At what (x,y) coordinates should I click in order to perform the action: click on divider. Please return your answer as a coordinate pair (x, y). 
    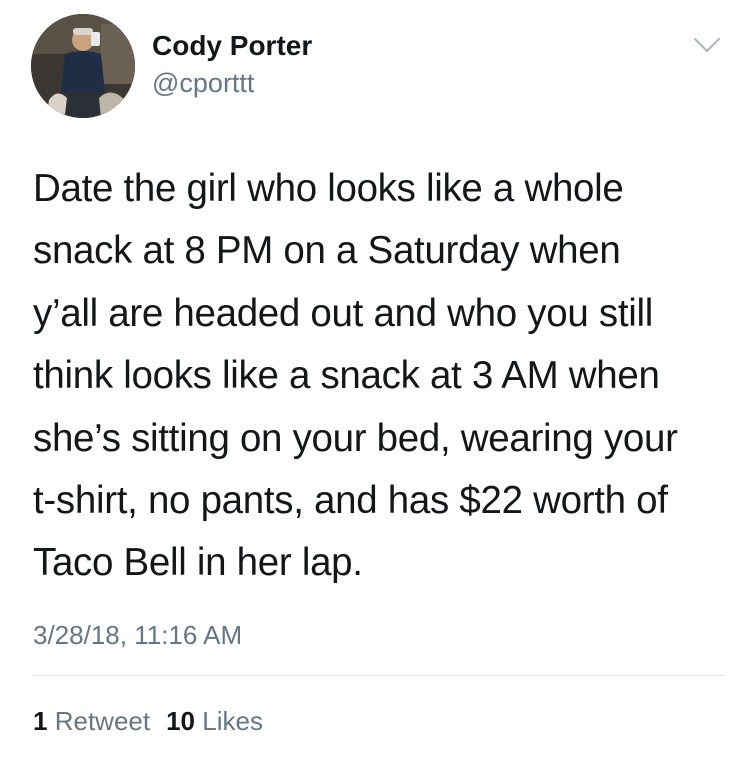
    Looking at the image, I should click on (379, 675).